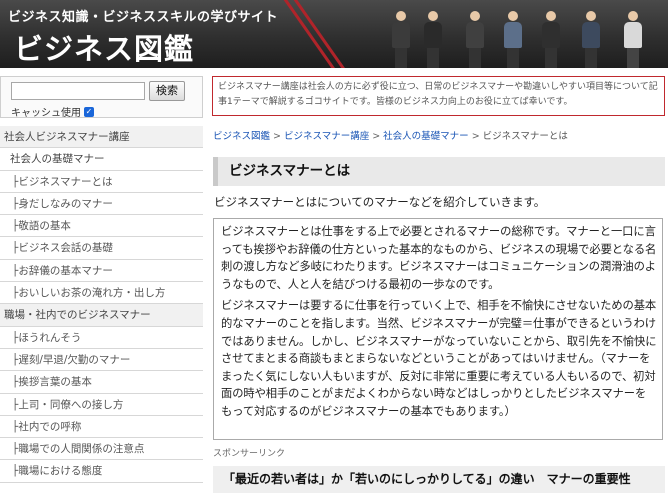 The image size is (668, 493). I want to click on search-box: 検索 キャッシュ使用 ✓, so click(101, 97).